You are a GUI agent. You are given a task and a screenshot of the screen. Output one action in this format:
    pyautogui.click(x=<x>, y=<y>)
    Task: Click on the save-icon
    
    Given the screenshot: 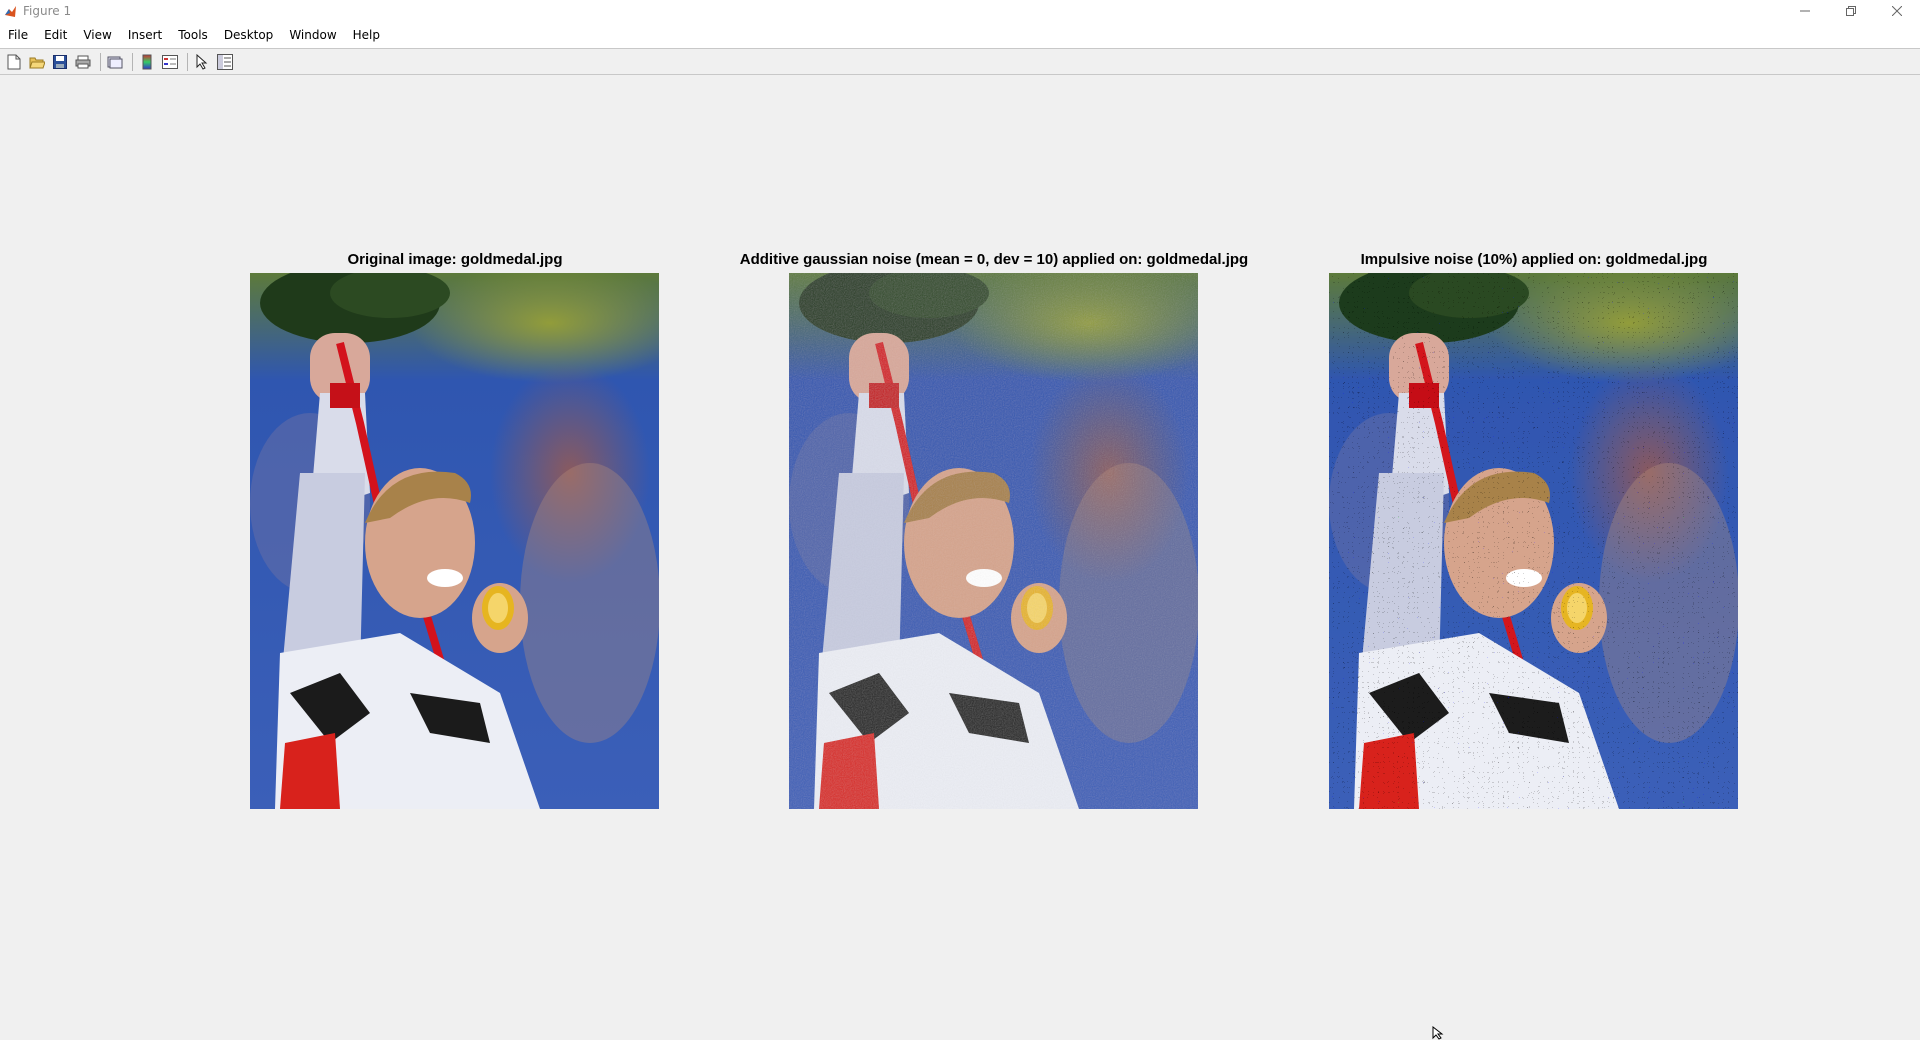 What is the action you would take?
    pyautogui.click(x=60, y=61)
    